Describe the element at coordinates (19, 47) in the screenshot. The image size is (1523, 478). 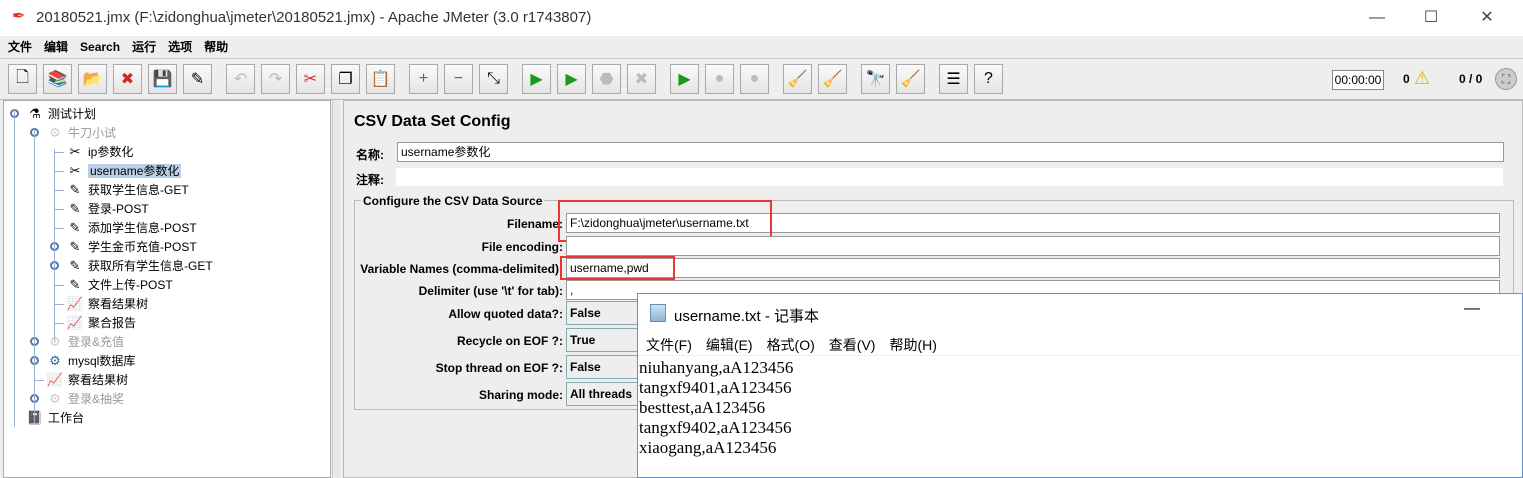
I see `menu-file: 文件` at that location.